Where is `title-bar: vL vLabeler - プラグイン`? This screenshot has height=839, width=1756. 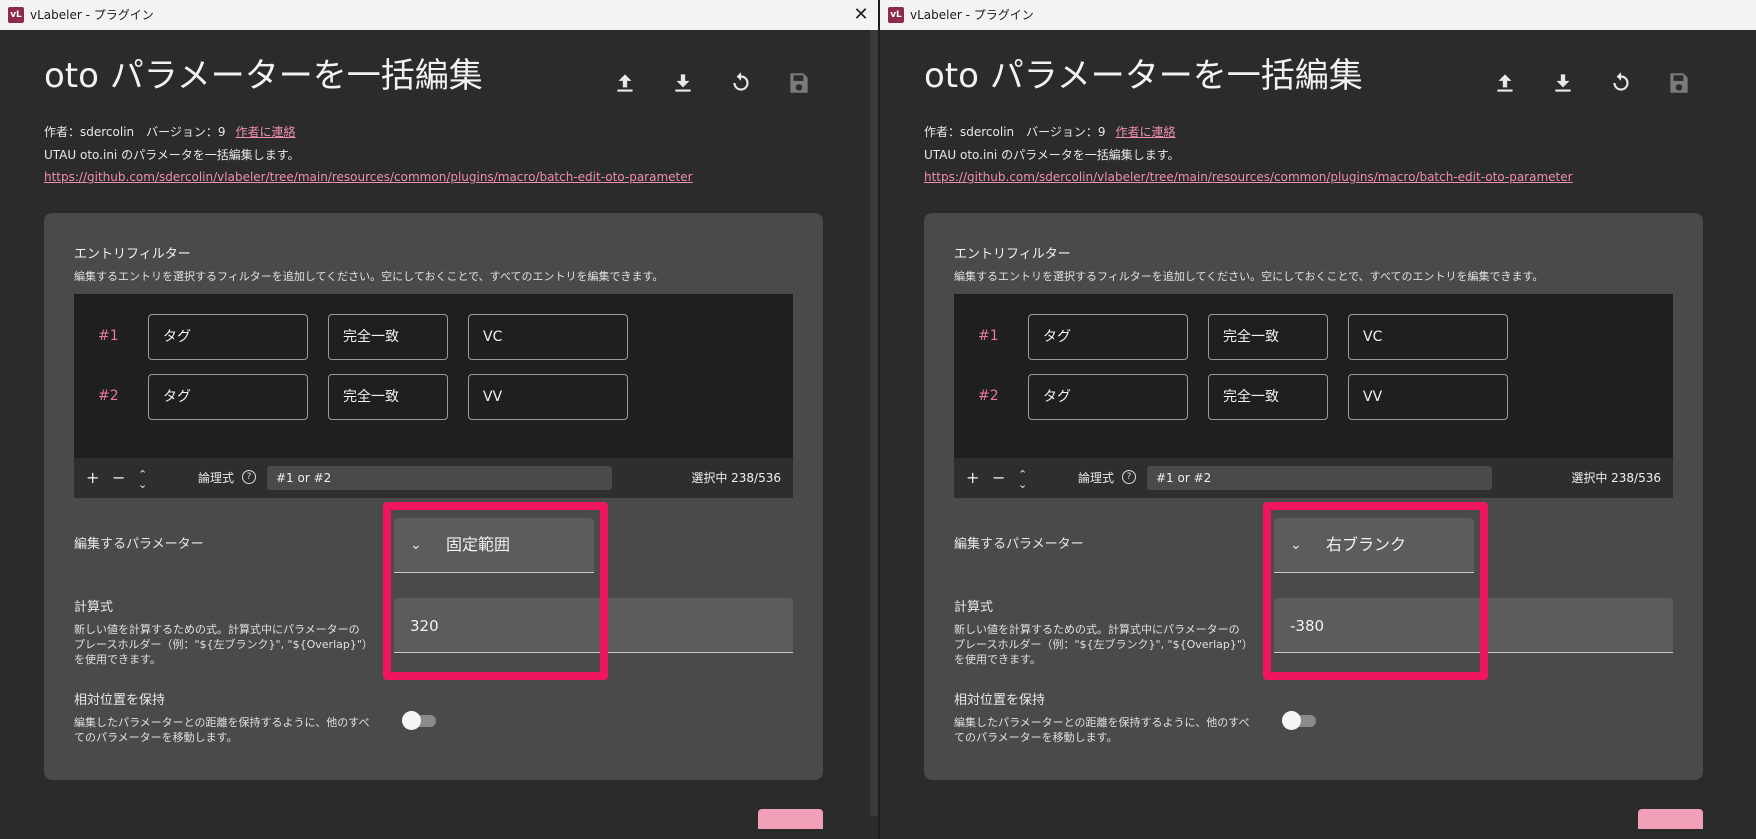
title-bar: vL vLabeler - プラグイン is located at coordinates (1318, 15).